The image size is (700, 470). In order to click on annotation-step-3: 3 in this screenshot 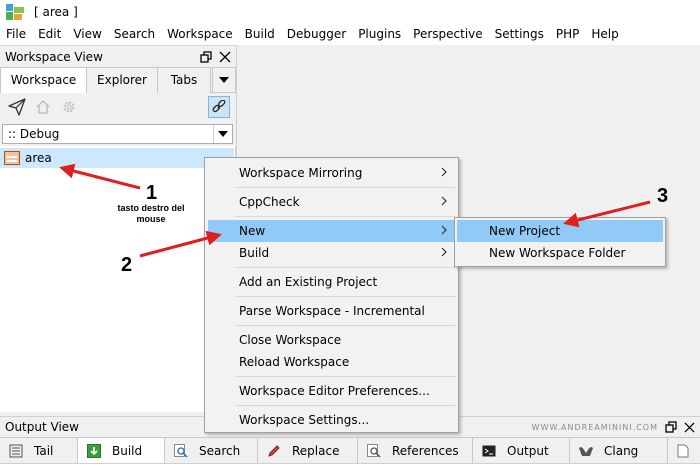, I will do `click(663, 196)`.